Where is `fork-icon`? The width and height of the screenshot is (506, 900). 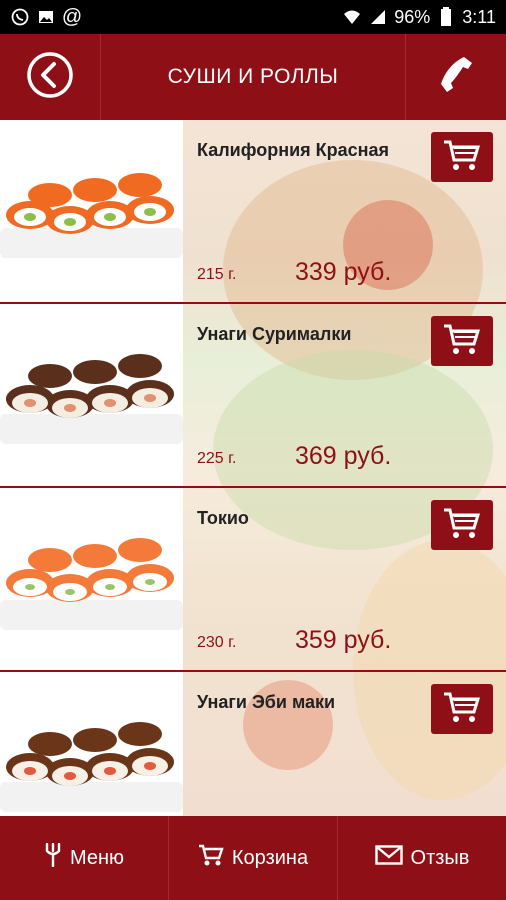
fork-icon is located at coordinates (53, 857).